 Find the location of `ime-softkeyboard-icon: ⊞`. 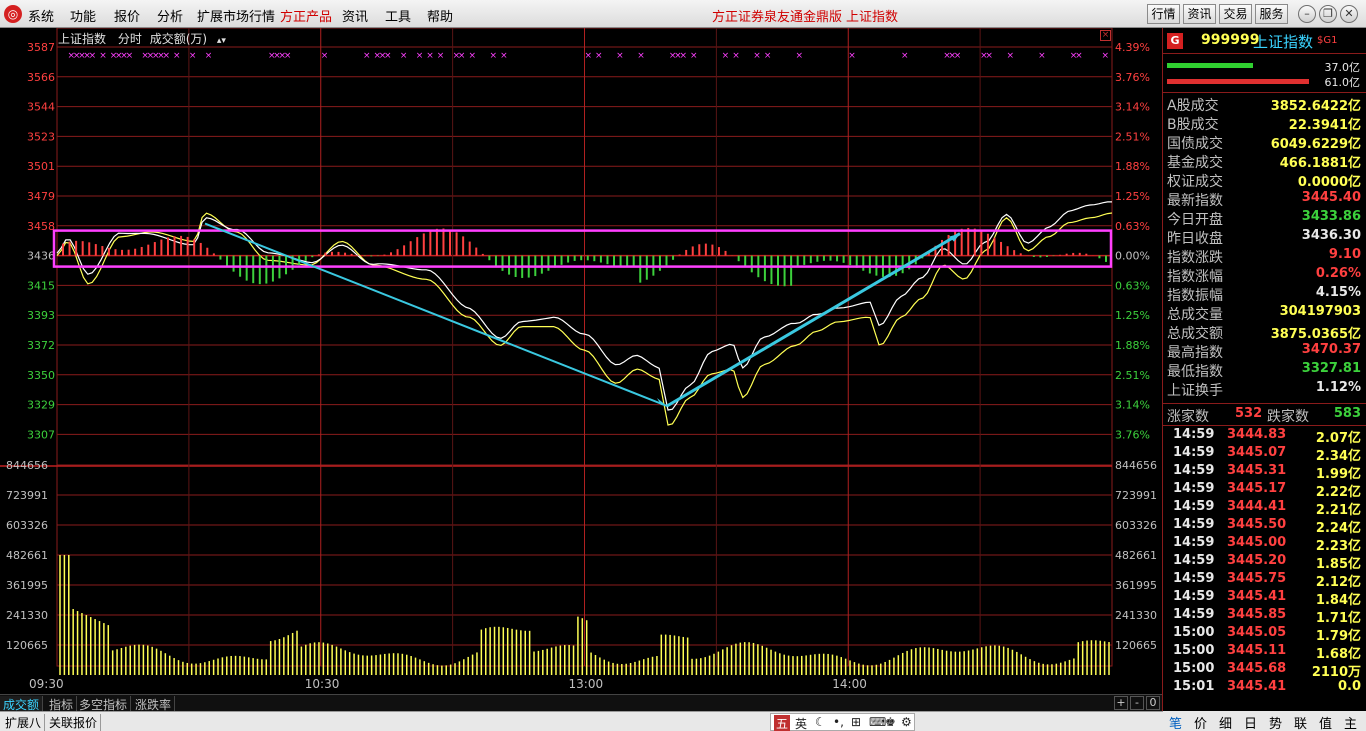

ime-softkeyboard-icon: ⊞ is located at coordinates (856, 722).